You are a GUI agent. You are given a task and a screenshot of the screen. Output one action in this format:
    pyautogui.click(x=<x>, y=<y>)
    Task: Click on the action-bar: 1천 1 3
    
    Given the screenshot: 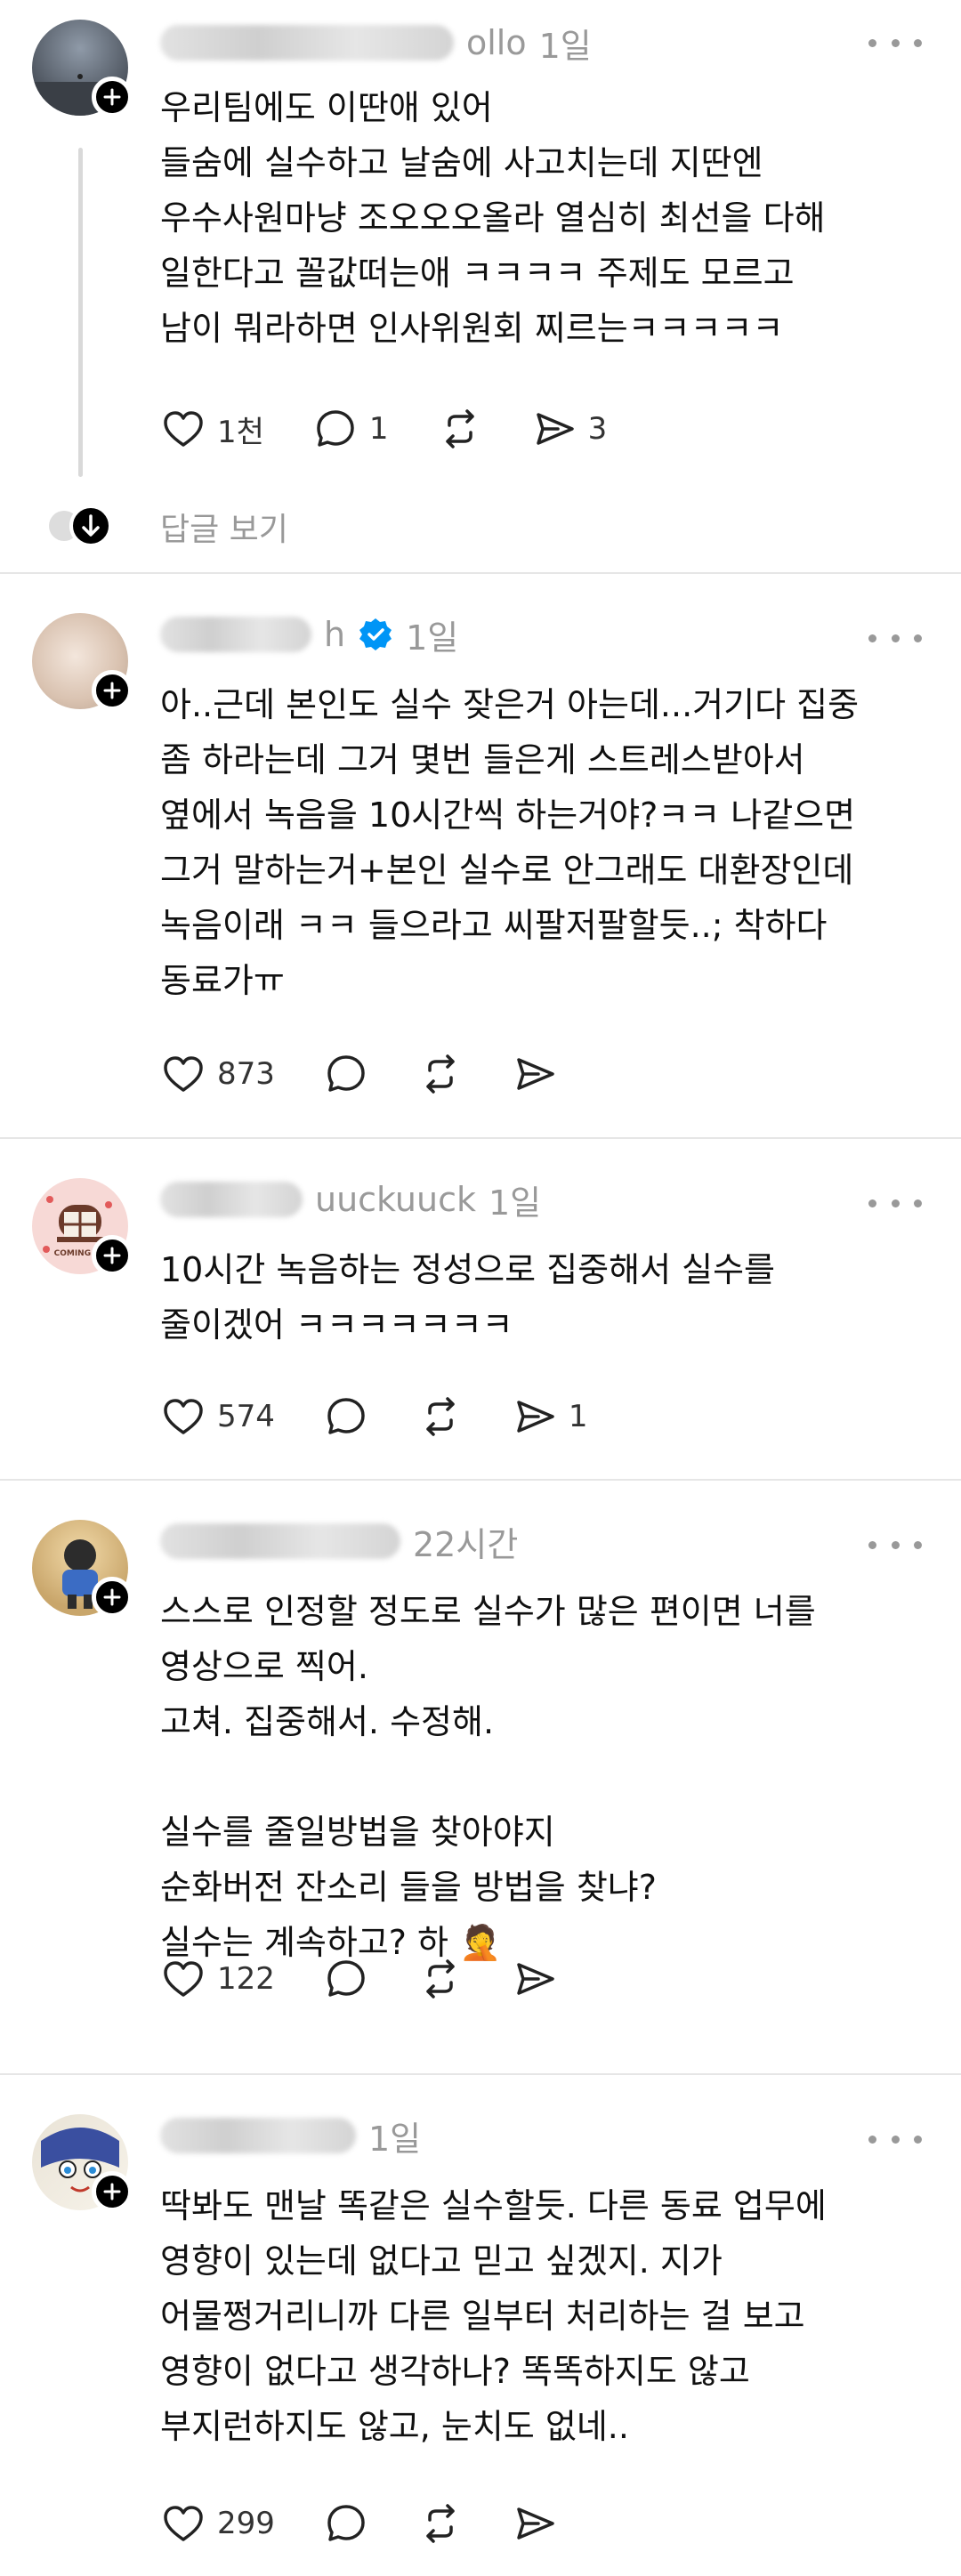 What is the action you would take?
    pyautogui.click(x=407, y=429)
    